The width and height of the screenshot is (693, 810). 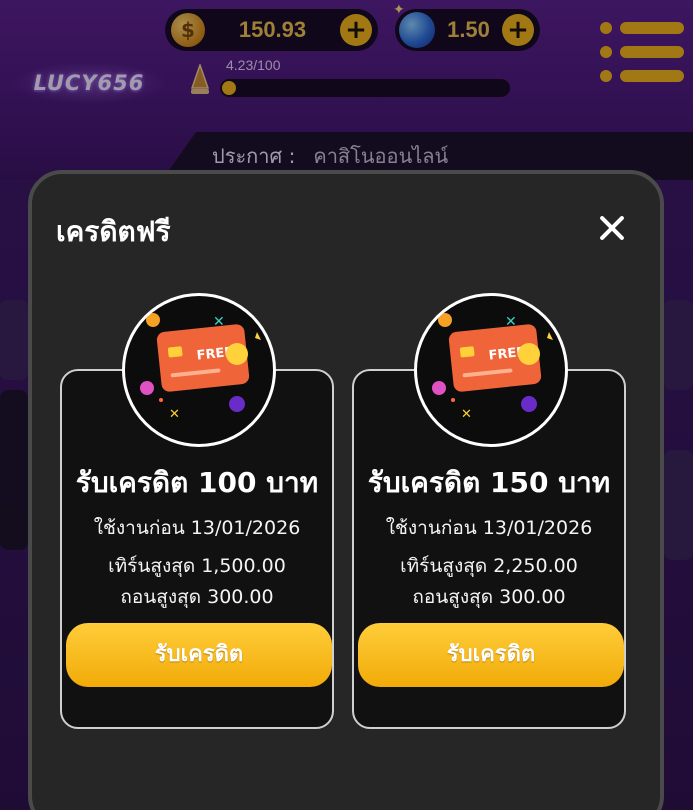 What do you see at coordinates (197, 482) in the screenshot?
I see `card-title: รับเครดิต 100 บาท` at bounding box center [197, 482].